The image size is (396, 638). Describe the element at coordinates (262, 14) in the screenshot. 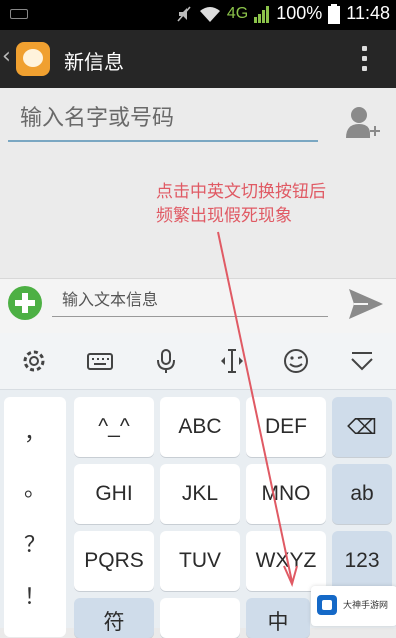

I see `signal-icon` at that location.